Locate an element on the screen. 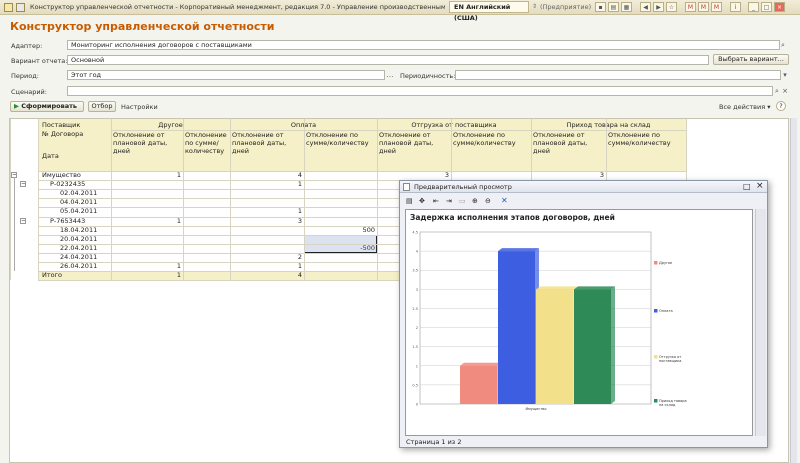 This screenshot has width=800, height=463. table-cell: 4 is located at coordinates (299, 175).